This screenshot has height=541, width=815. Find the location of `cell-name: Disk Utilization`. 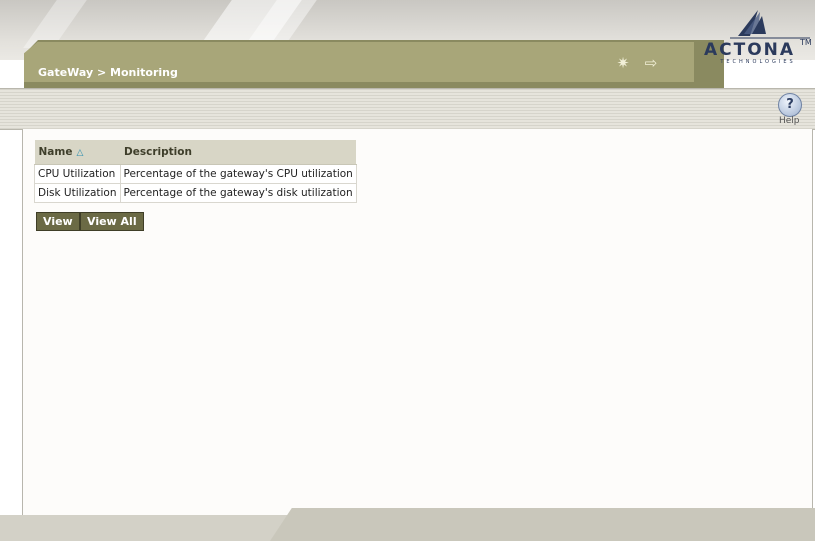

cell-name: Disk Utilization is located at coordinates (77, 193).